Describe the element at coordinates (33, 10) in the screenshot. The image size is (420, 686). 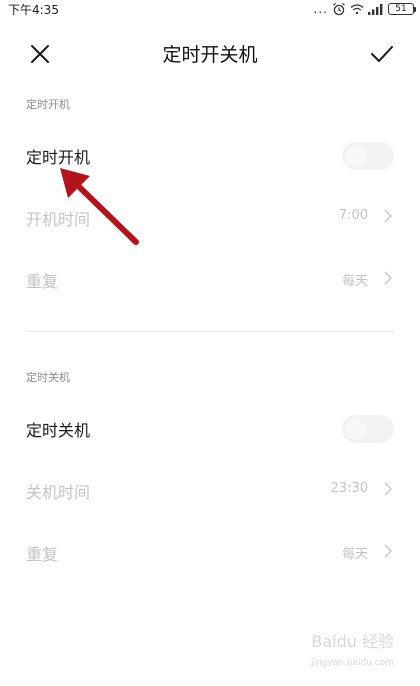
I see `status-time: 下午4:35` at that location.